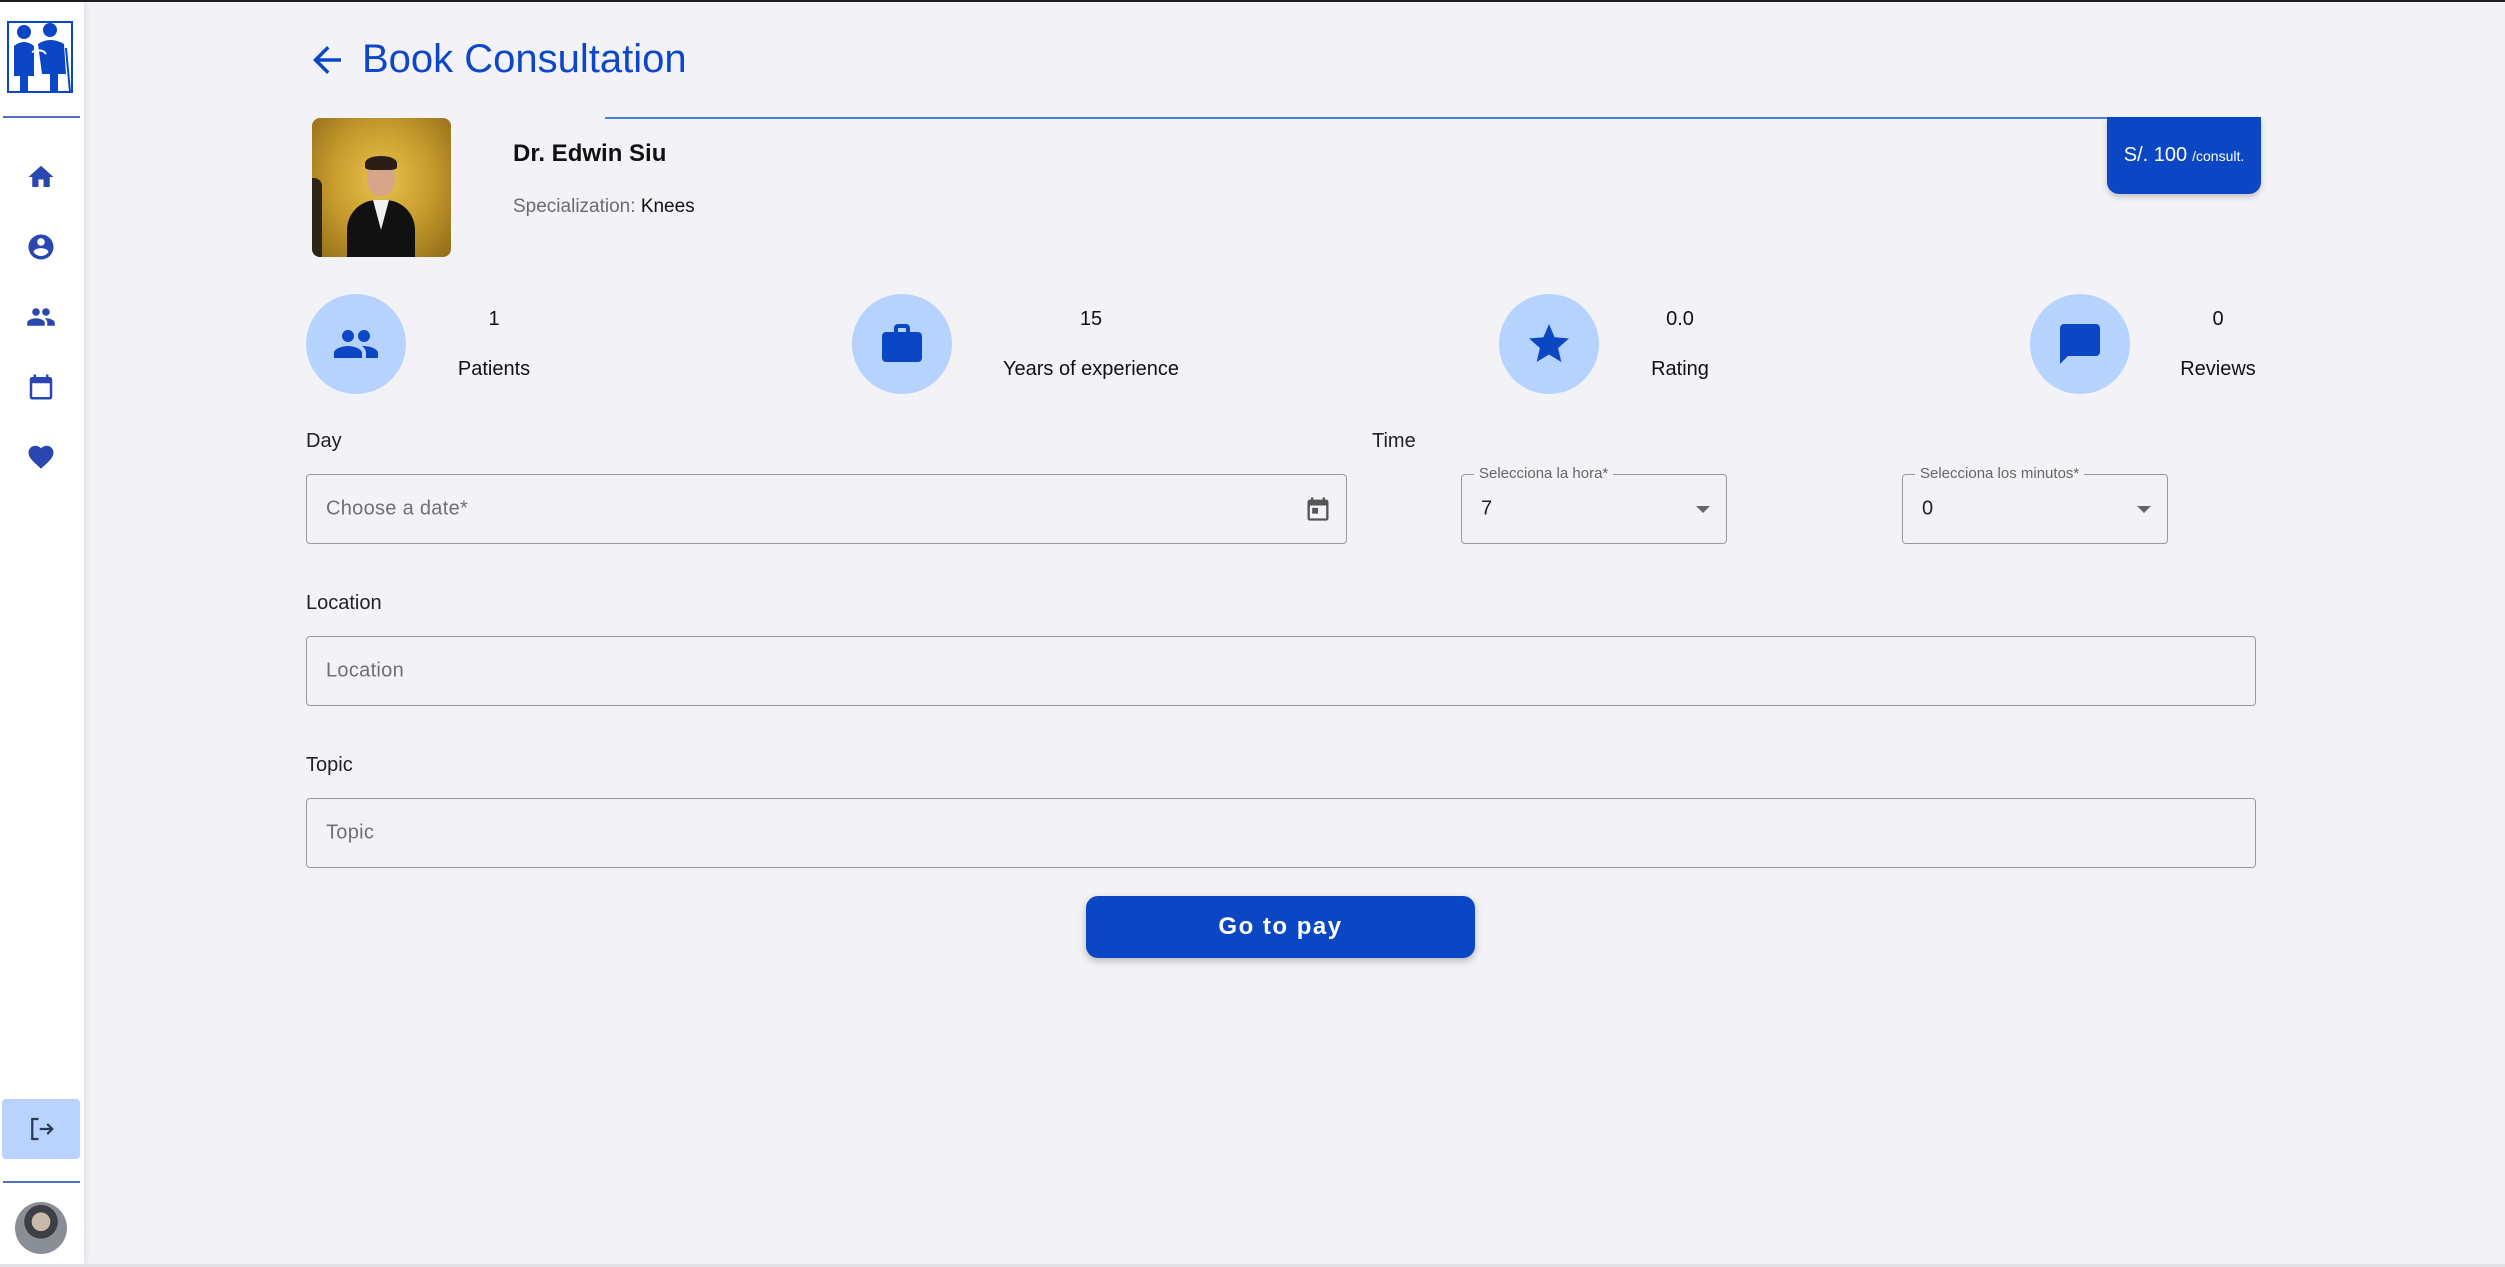 Image resolution: width=2505 pixels, height=1267 pixels. Describe the element at coordinates (1594, 504) in the screenshot. I see `hour-select: Selecciona la hora* 7` at that location.